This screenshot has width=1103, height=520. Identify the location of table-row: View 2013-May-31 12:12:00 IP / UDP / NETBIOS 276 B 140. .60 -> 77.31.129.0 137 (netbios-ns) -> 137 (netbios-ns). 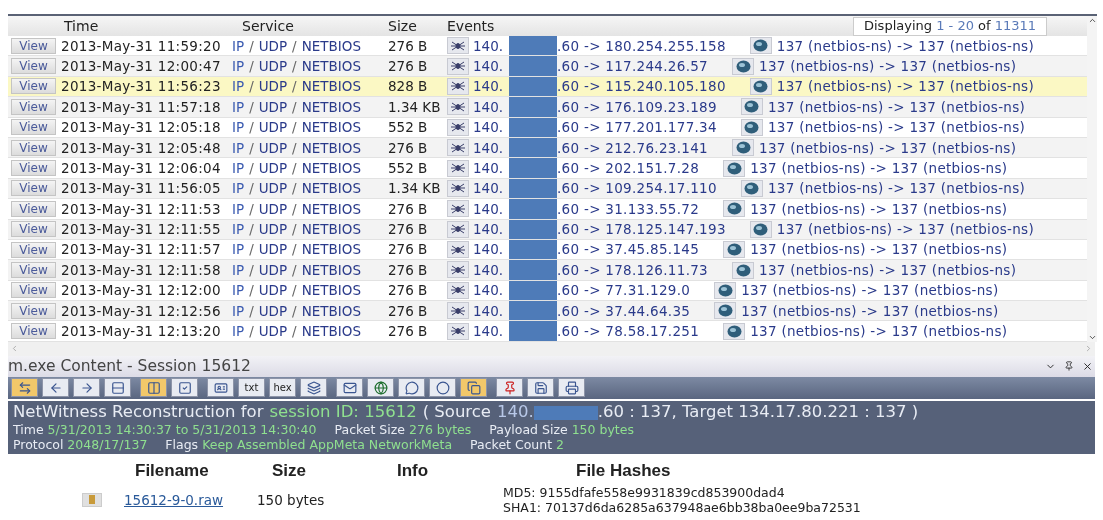
(547, 291).